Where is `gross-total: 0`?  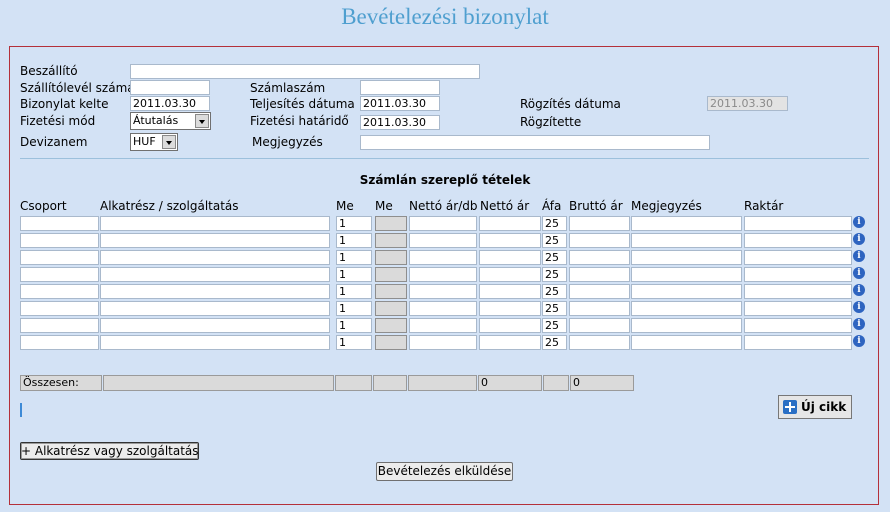 gross-total: 0 is located at coordinates (602, 383).